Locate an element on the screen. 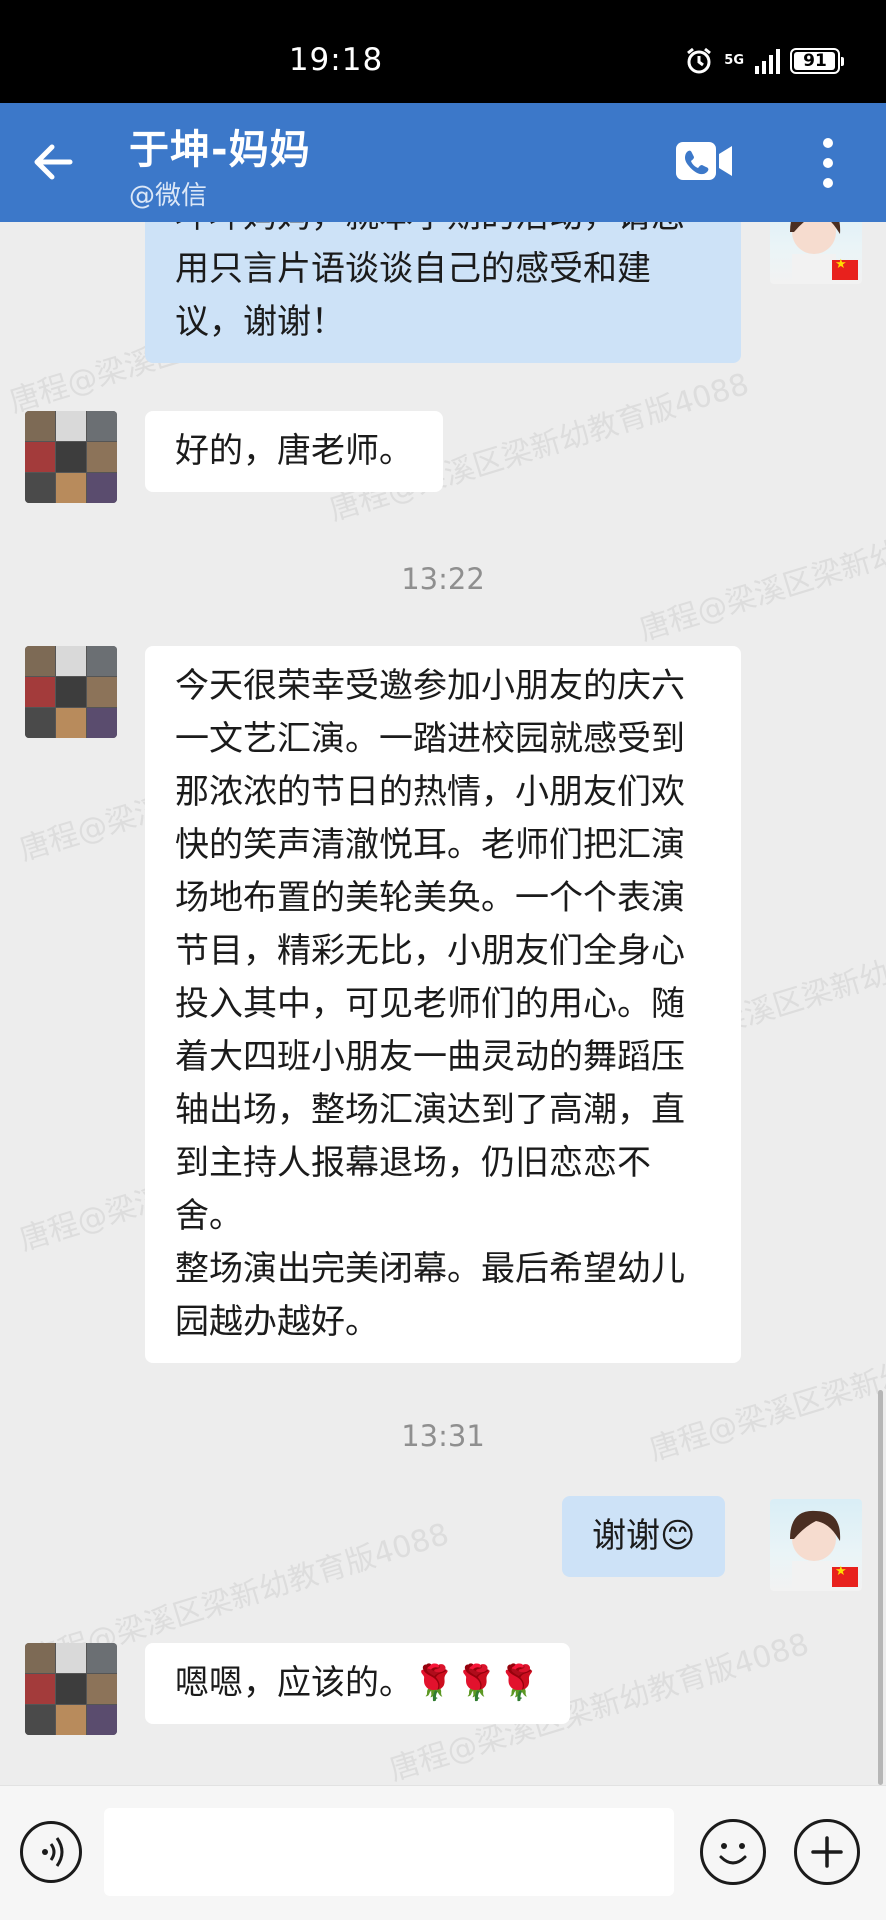 This screenshot has height=1920, width=886. plus-icon is located at coordinates (827, 1852).